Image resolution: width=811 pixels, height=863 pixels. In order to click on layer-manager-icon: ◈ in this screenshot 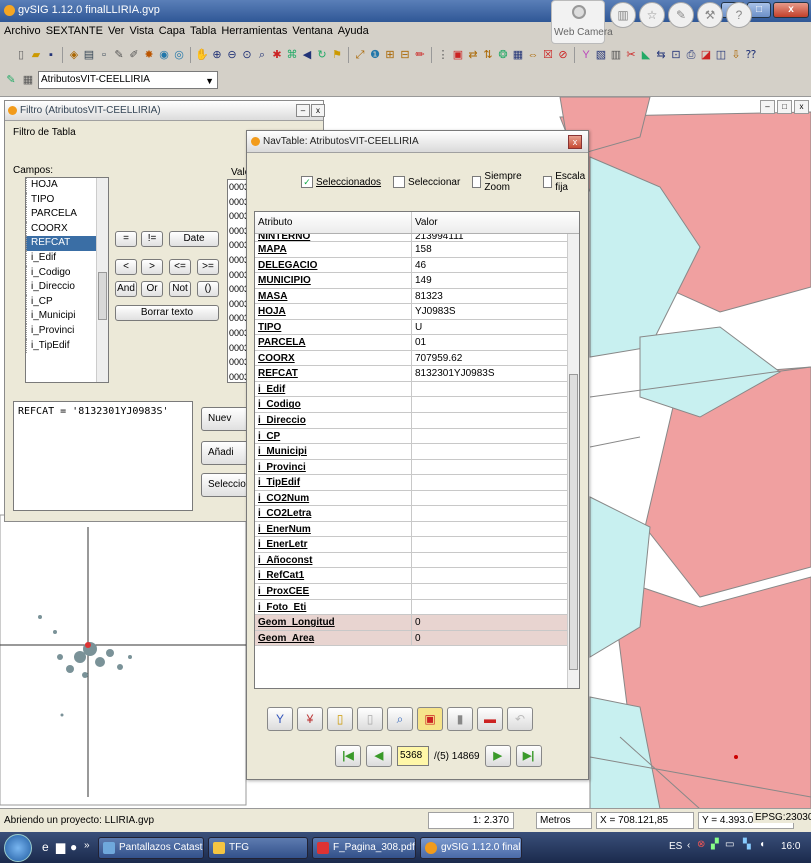, I will do `click(74, 55)`.